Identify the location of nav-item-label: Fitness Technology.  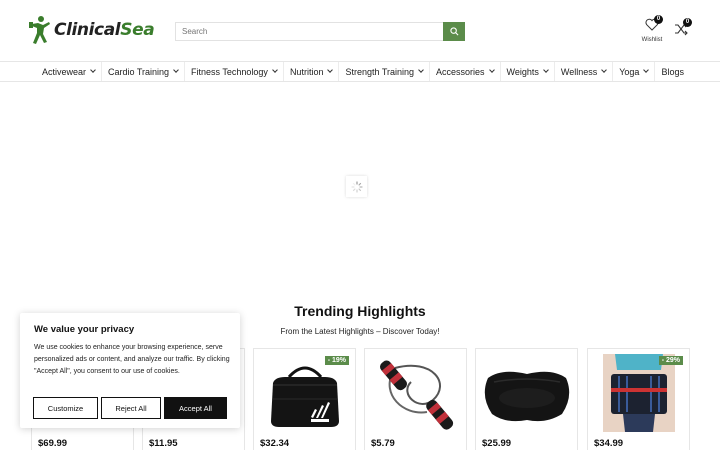
(229, 71).